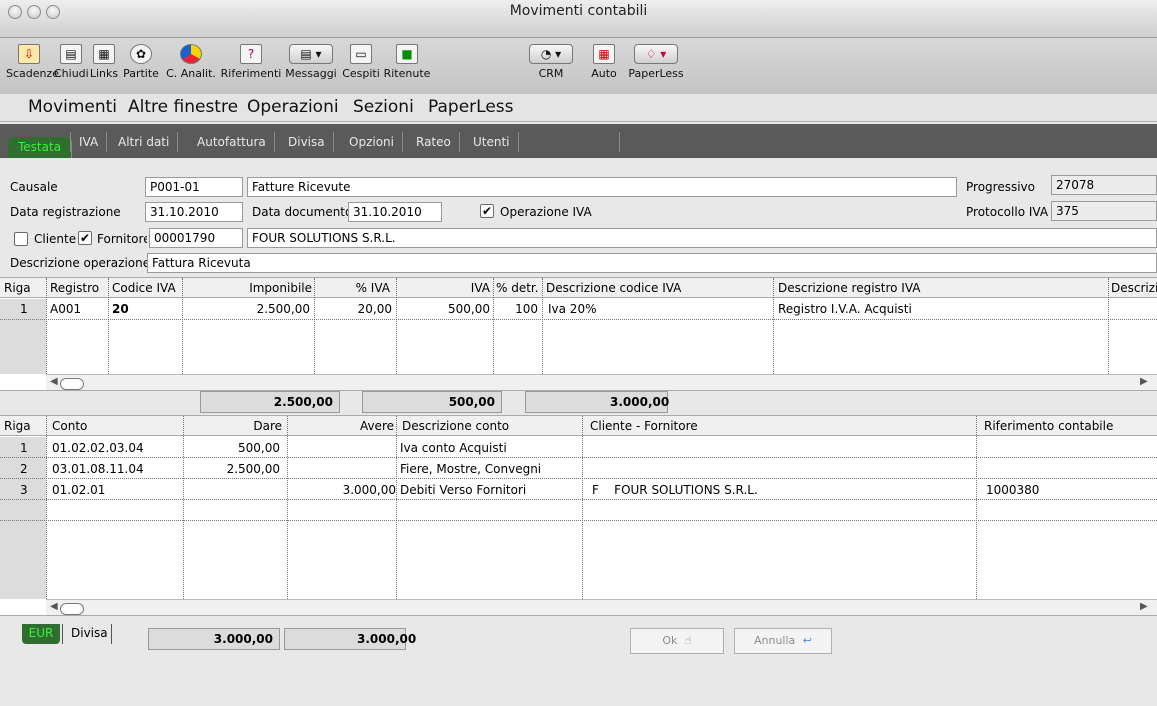  I want to click on toolbar-chiudi-button: ▤ Chiudi, so click(71, 62).